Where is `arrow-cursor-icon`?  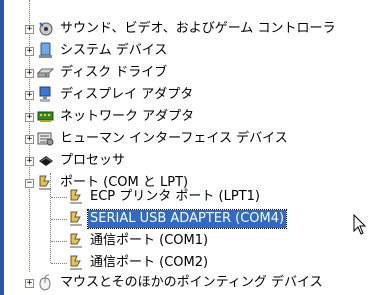
arrow-cursor-icon is located at coordinates (360, 224).